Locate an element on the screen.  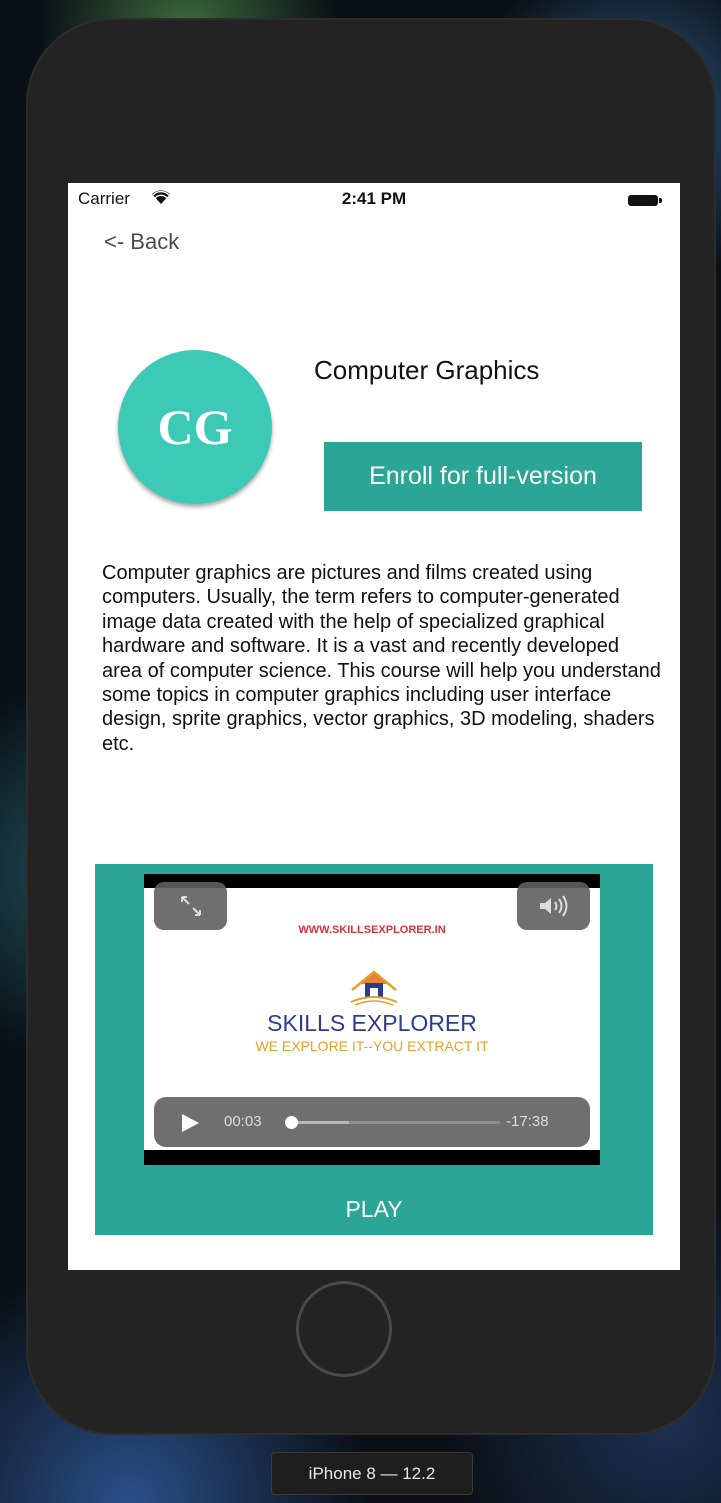
course-avatar: CG is located at coordinates (195, 427).